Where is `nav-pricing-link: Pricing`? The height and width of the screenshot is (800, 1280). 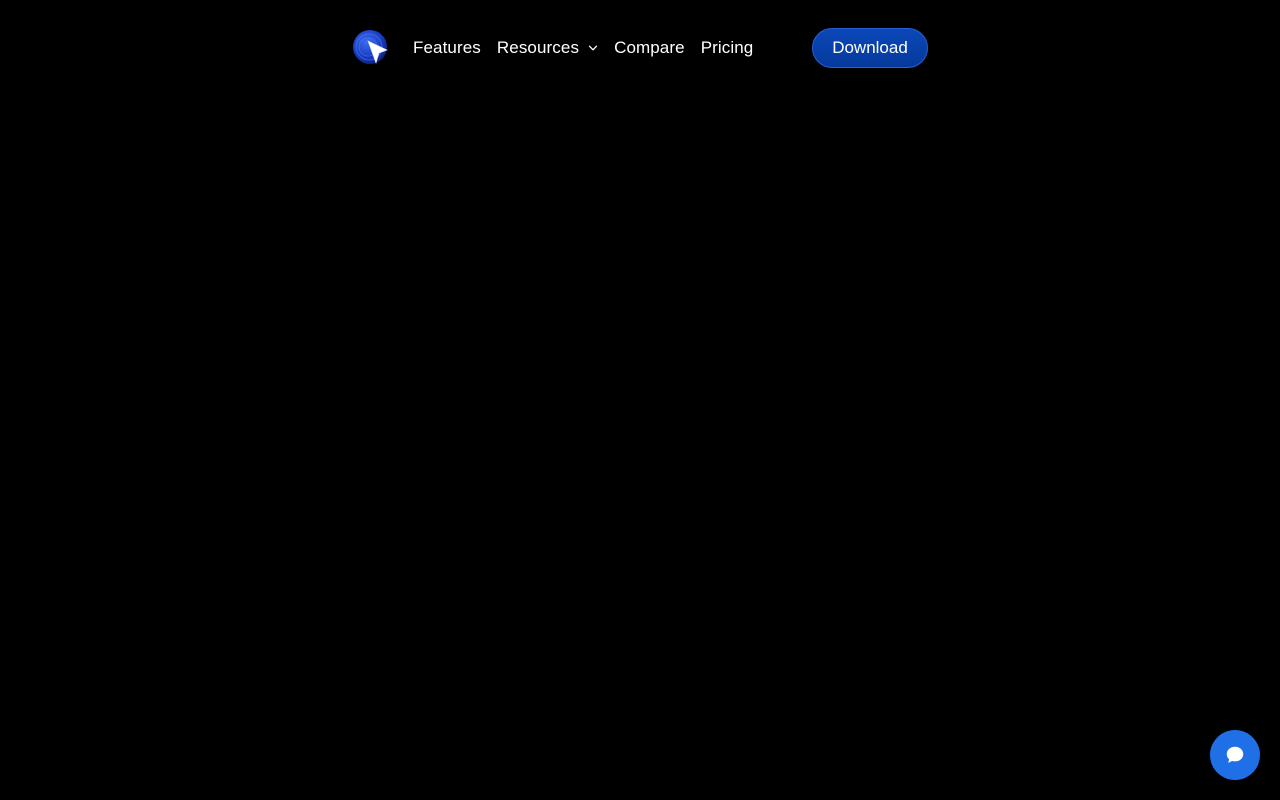 nav-pricing-link: Pricing is located at coordinates (727, 48).